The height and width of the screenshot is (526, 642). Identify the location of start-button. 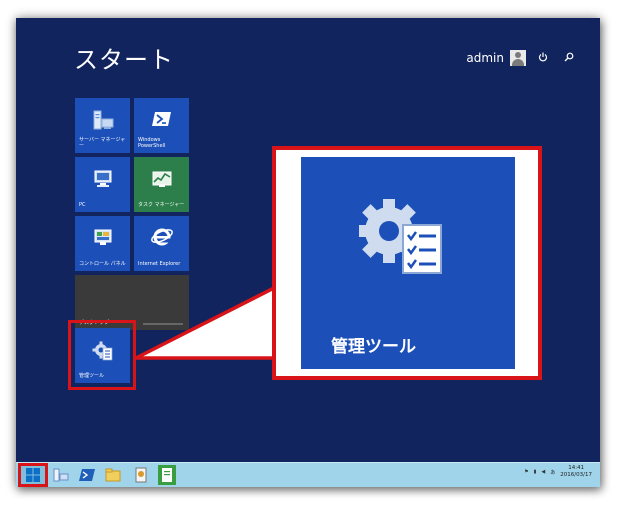
(33, 475).